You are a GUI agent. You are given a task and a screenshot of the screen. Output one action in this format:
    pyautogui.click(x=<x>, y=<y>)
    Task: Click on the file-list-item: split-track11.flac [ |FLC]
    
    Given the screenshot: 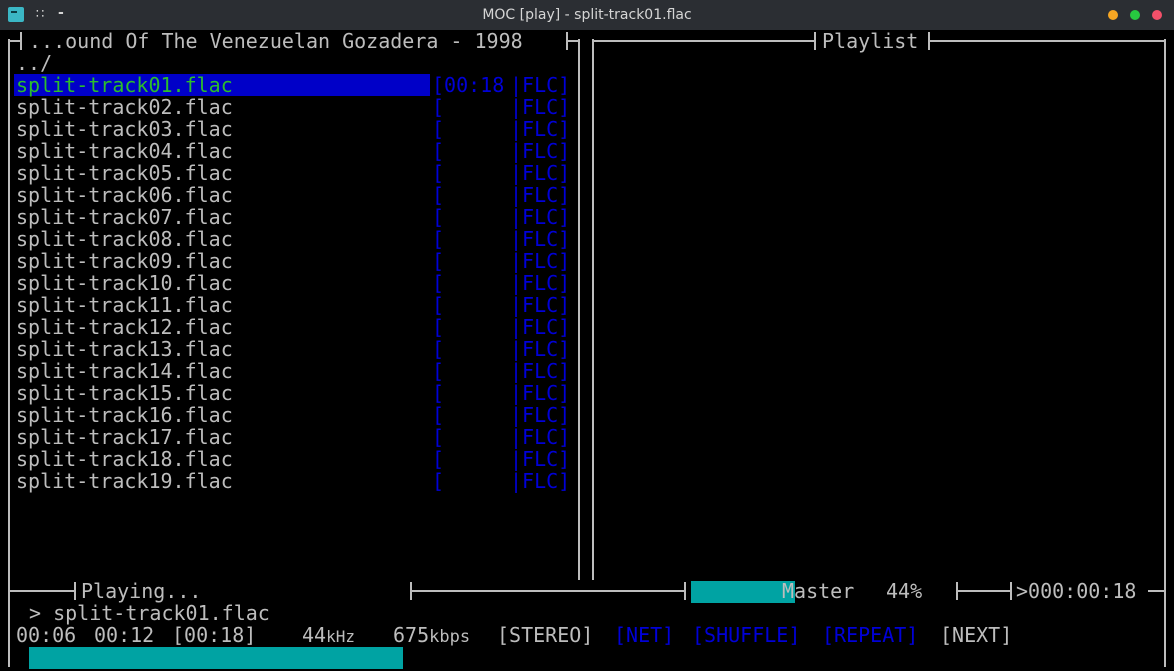 What is the action you would take?
    pyautogui.click(x=290, y=305)
    